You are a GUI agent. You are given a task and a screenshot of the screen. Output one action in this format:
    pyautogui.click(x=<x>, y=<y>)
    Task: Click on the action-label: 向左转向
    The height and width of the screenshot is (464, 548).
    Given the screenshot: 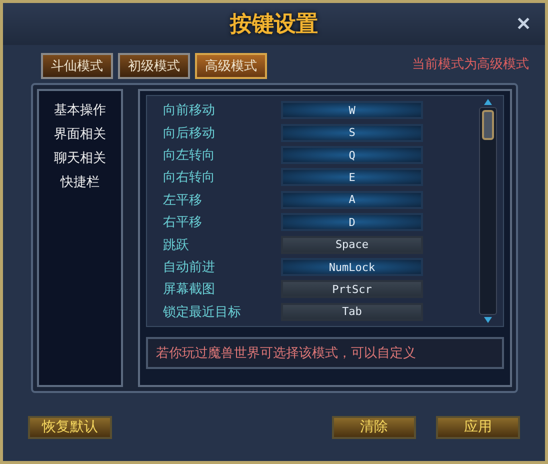 What is the action you would take?
    pyautogui.click(x=189, y=155)
    